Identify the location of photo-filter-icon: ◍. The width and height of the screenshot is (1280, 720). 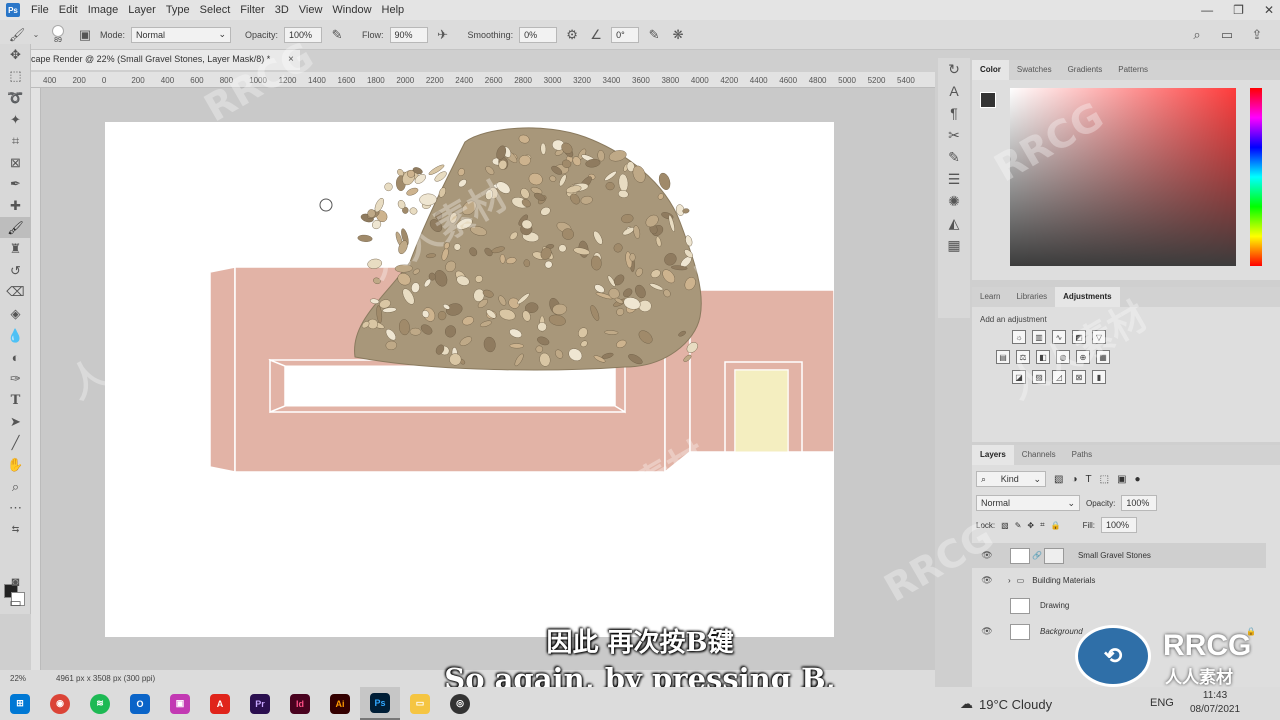
(1063, 357).